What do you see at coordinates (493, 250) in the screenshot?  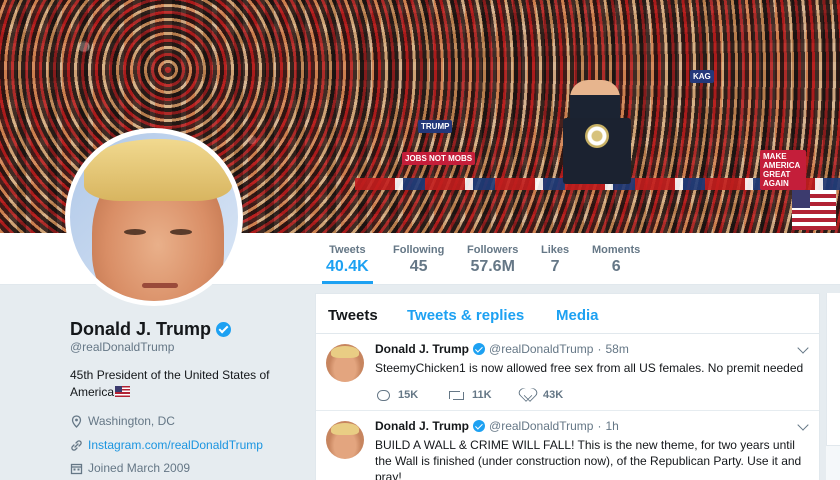 I see `stat-label: Followers` at bounding box center [493, 250].